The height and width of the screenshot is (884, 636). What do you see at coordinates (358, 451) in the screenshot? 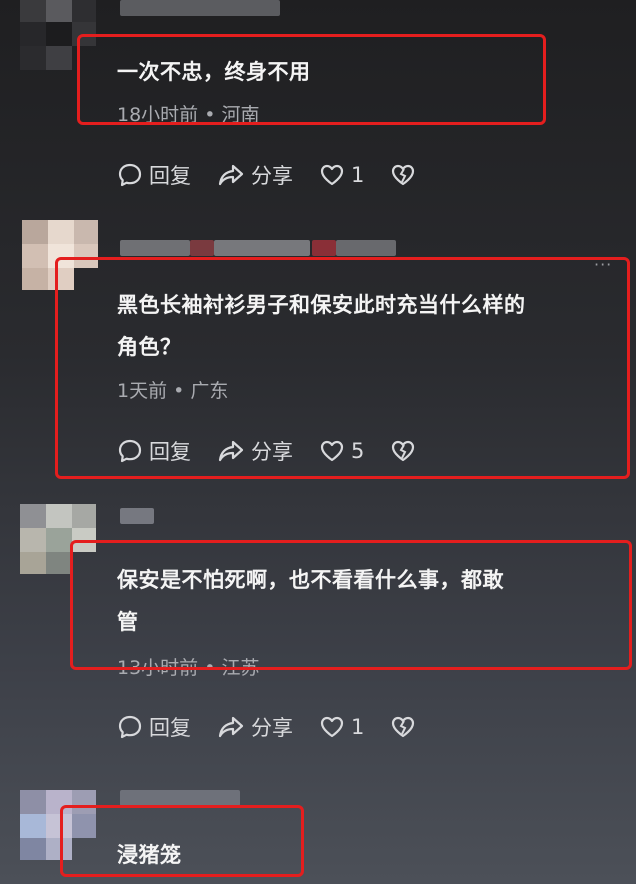
I see `like-count: 5` at bounding box center [358, 451].